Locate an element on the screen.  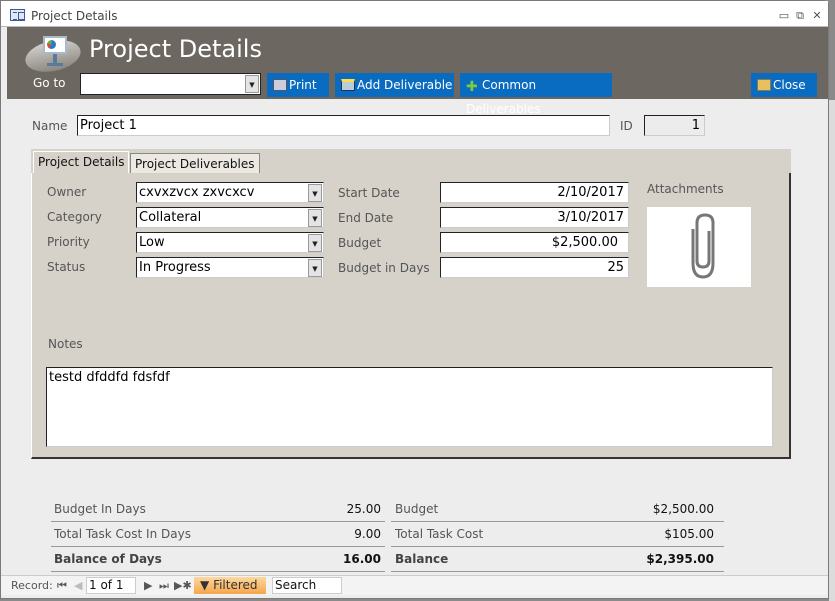
summary-row: Total Task Cost In Days 9.00 is located at coordinates (218, 534).